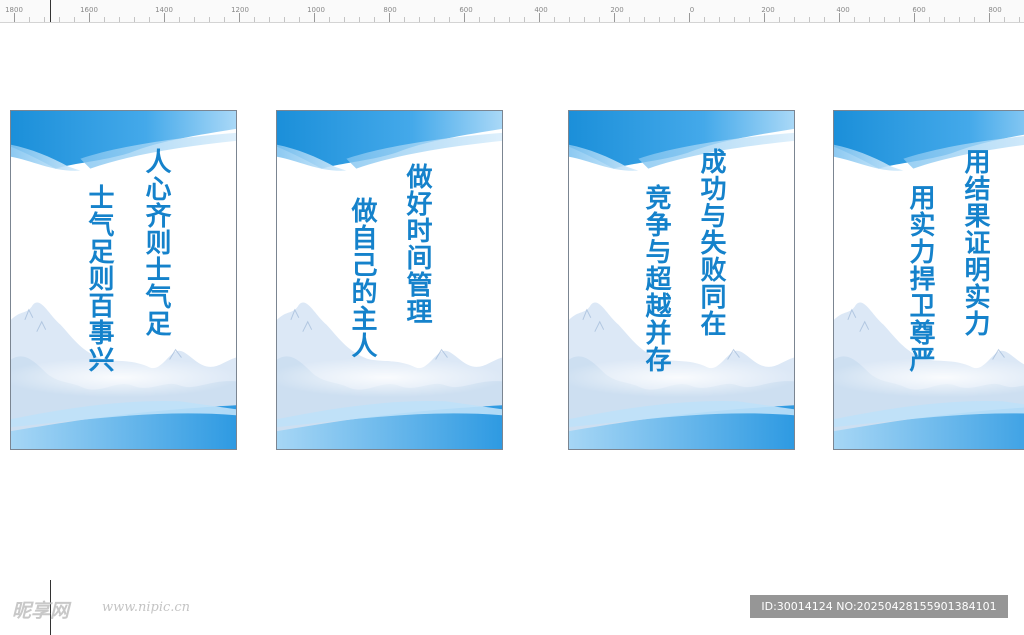  What do you see at coordinates (316, 10) in the screenshot?
I see `ruler-label: 1000` at bounding box center [316, 10].